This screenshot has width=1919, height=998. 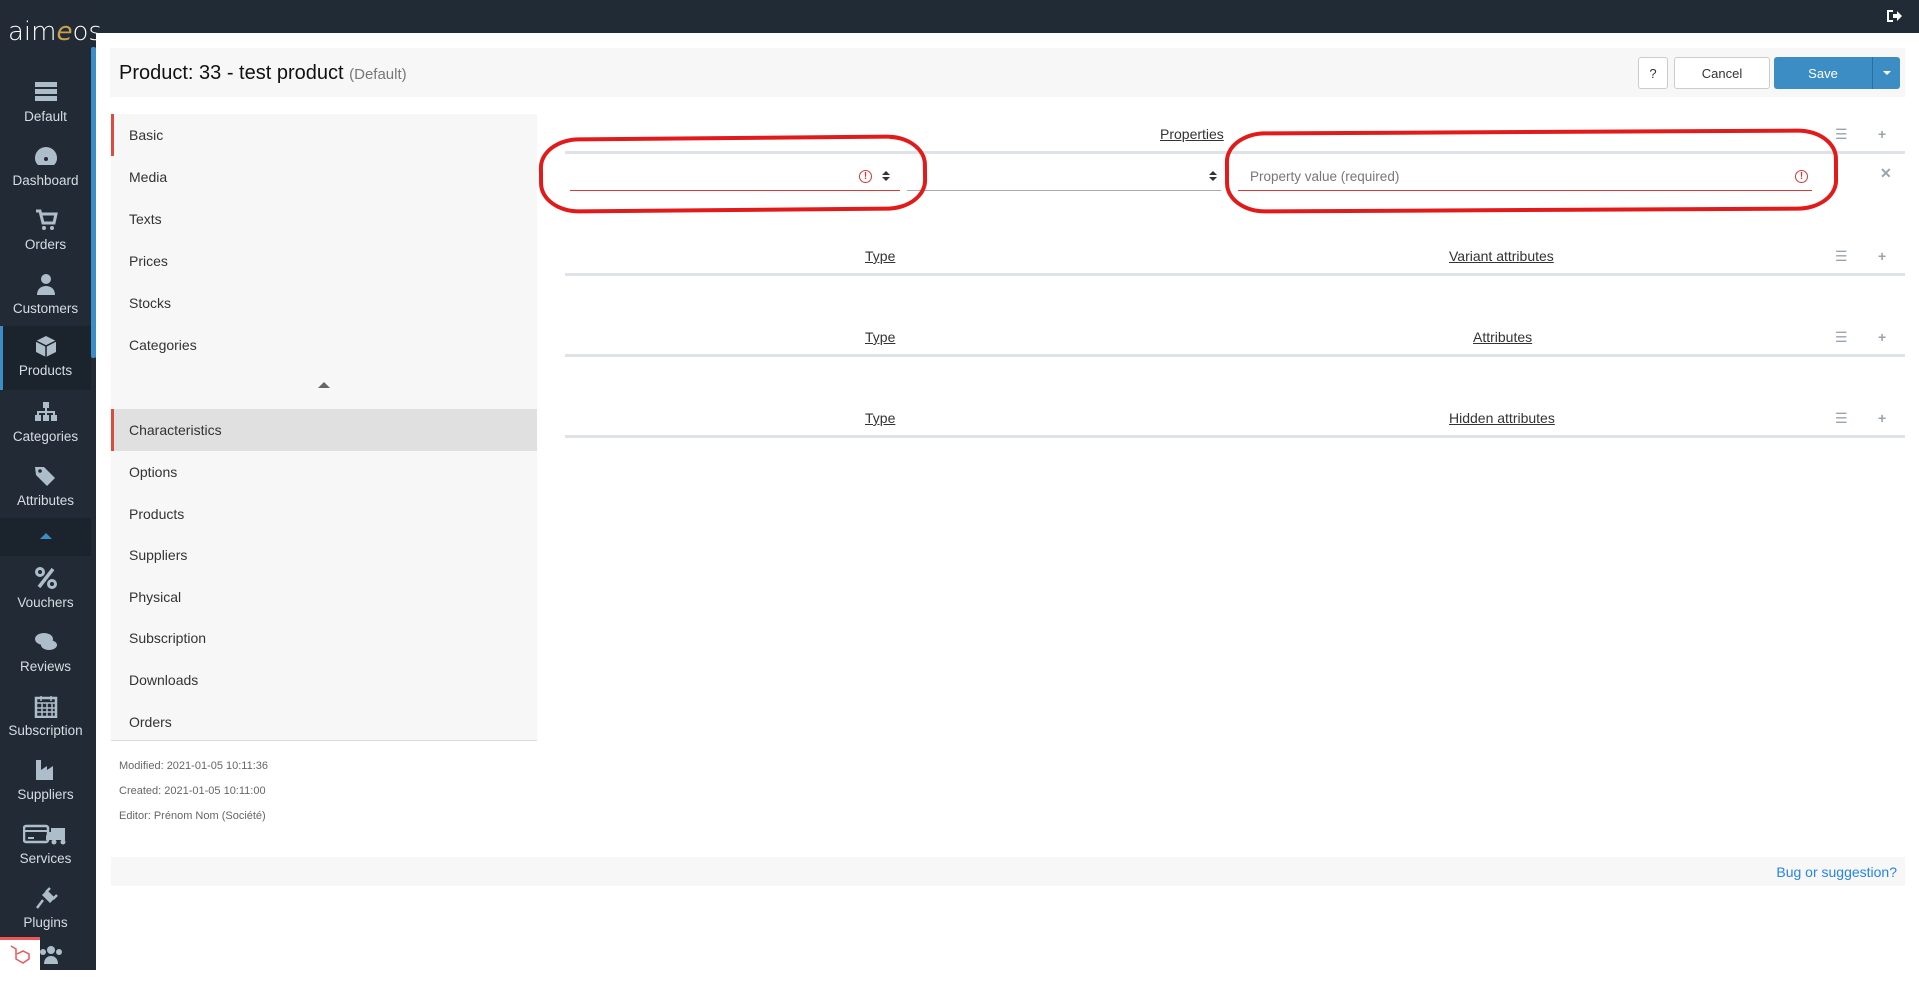 I want to click on sitemap-icon, so click(x=45, y=411).